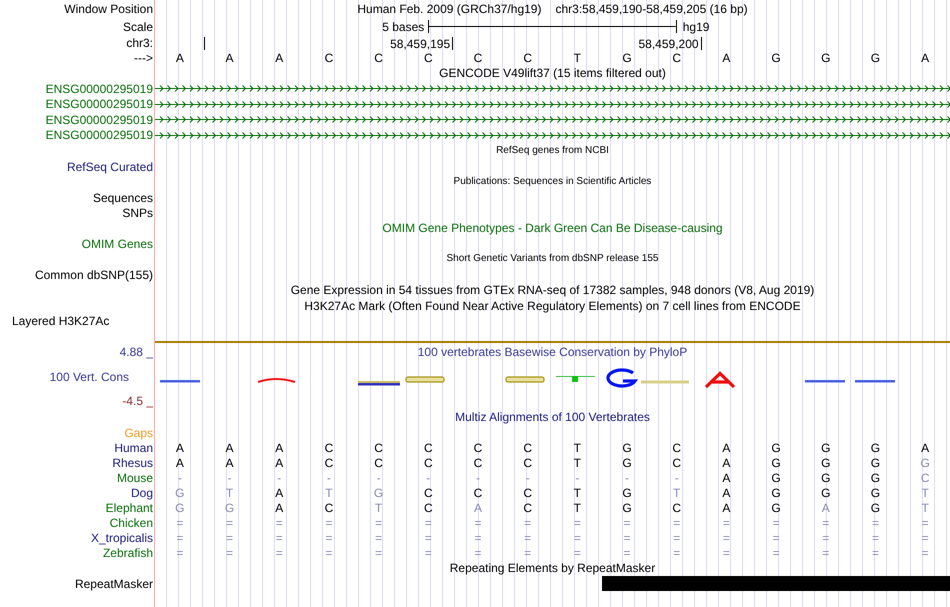 This screenshot has height=607, width=950. What do you see at coordinates (121, 537) in the screenshot?
I see `species-label: X_tropicalis` at bounding box center [121, 537].